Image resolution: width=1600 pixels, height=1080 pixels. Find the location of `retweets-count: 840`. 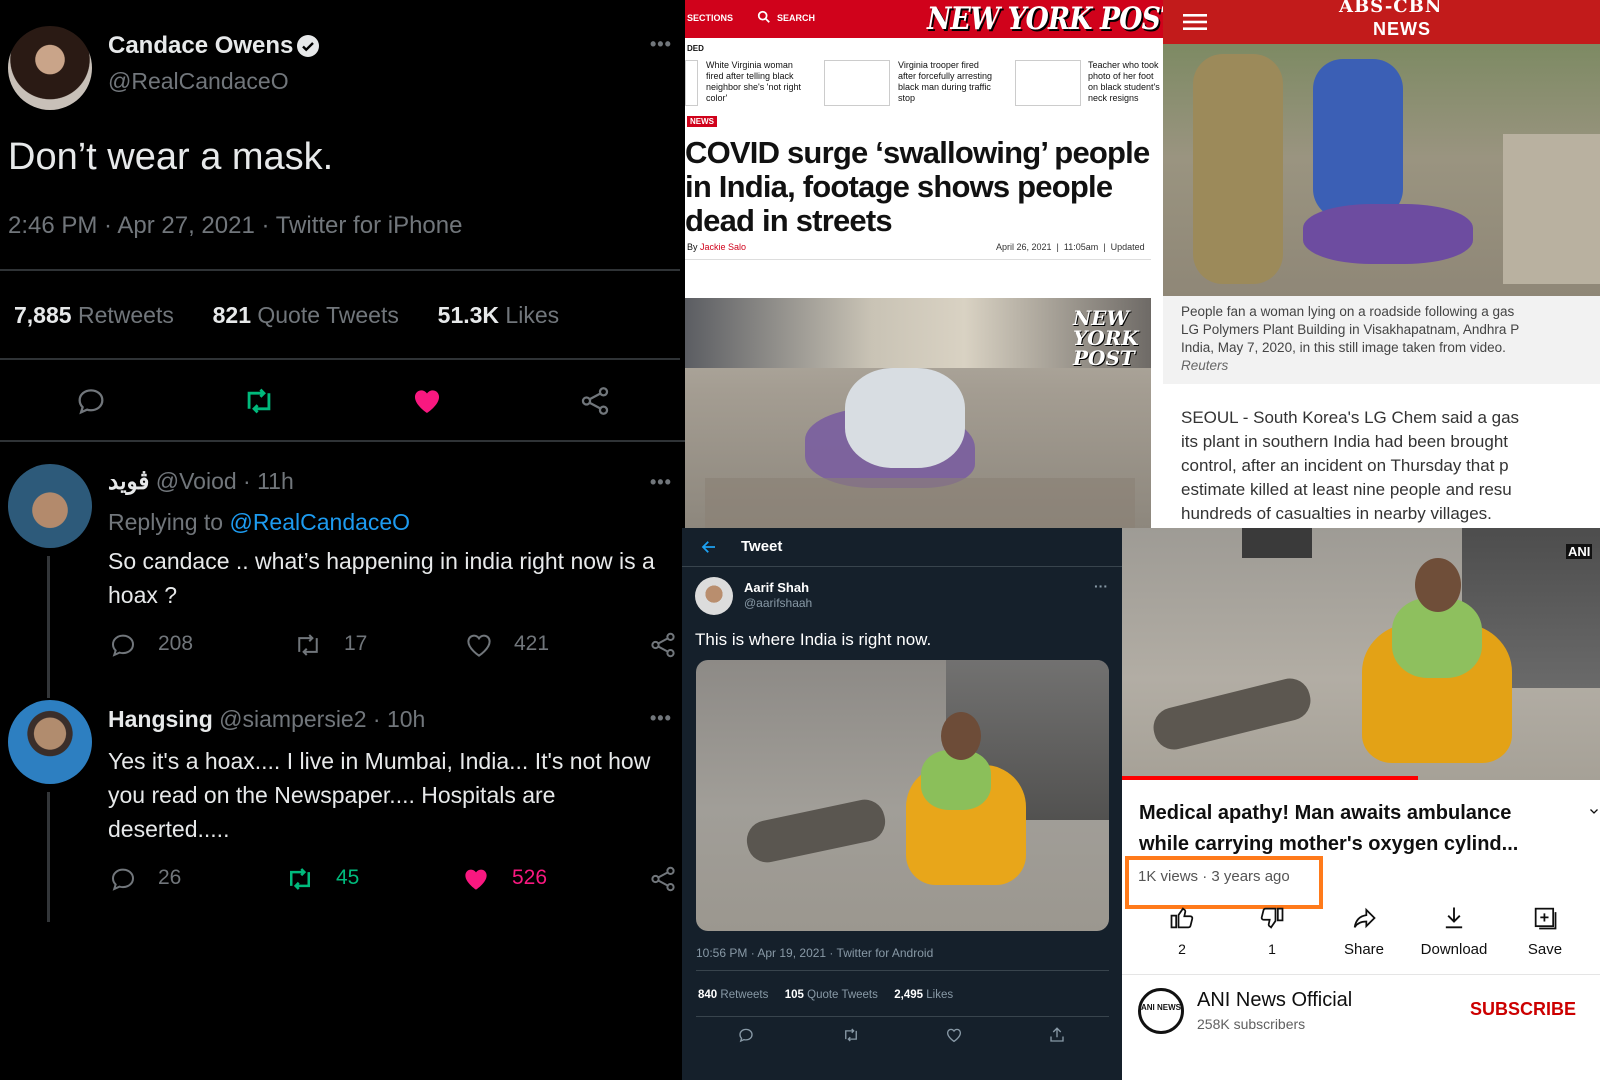

retweets-count: 840 is located at coordinates (707, 995).